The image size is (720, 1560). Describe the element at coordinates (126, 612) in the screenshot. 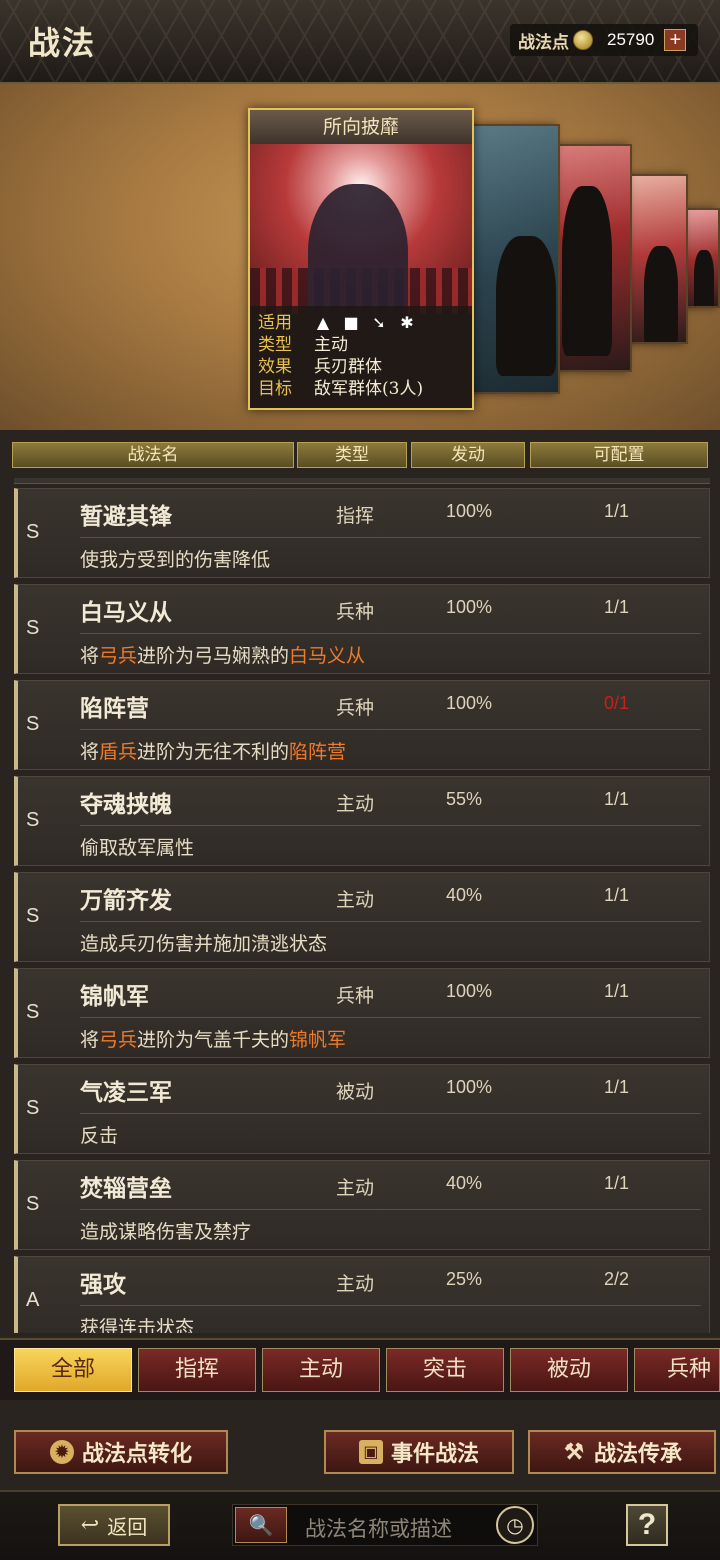

I see `tactic-name: 白马义从` at that location.